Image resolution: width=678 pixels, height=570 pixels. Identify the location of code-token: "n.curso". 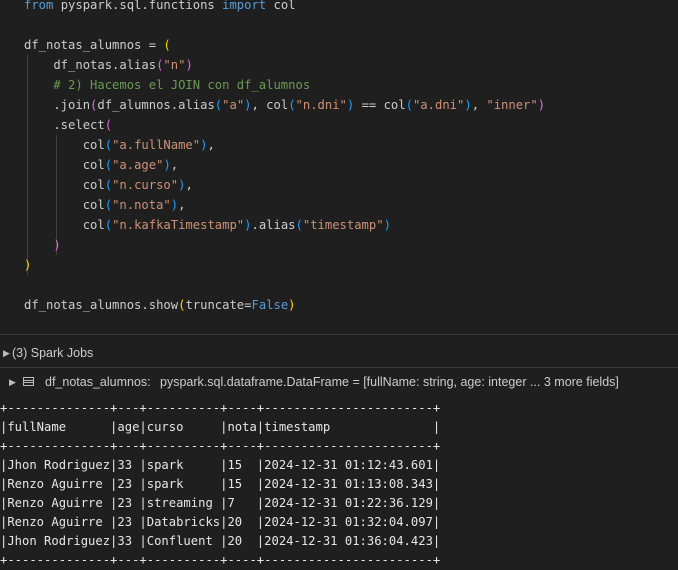
(145, 185).